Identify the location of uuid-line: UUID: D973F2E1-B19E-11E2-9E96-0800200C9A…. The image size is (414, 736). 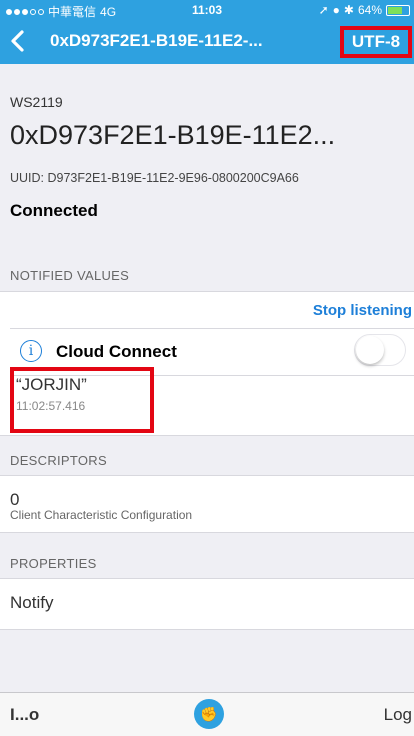
(154, 178).